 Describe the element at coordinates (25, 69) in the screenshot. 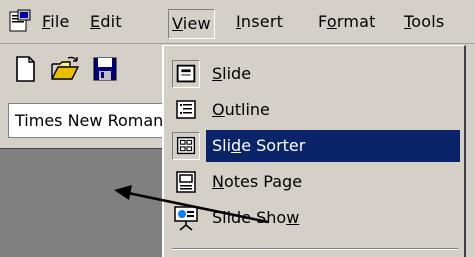

I see `new-document-icon` at that location.